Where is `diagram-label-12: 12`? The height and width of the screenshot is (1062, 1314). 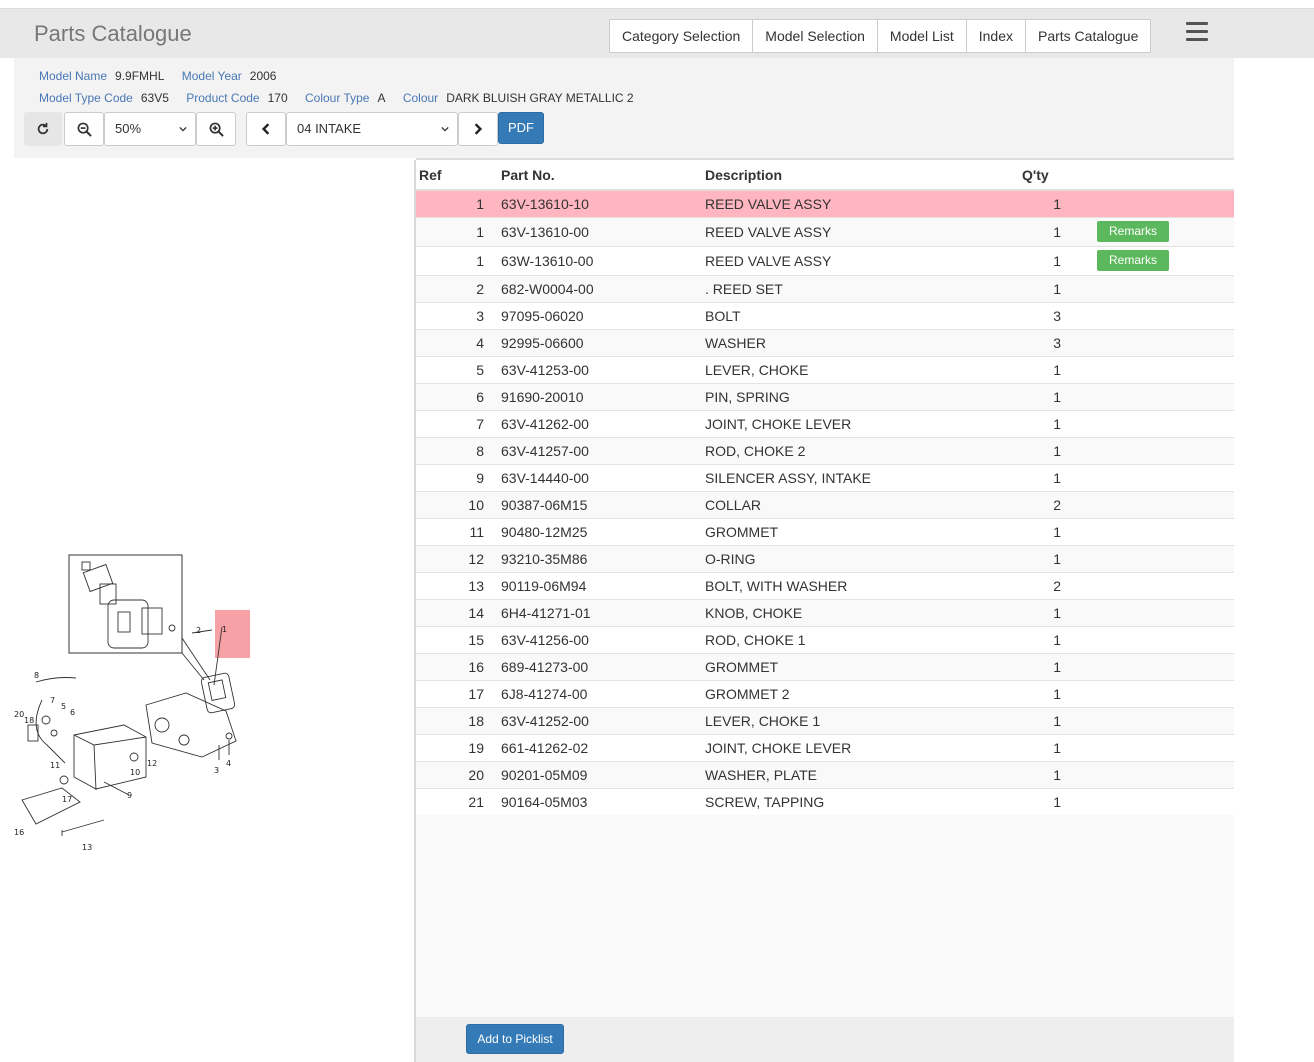
diagram-label-12: 12 is located at coordinates (152, 763).